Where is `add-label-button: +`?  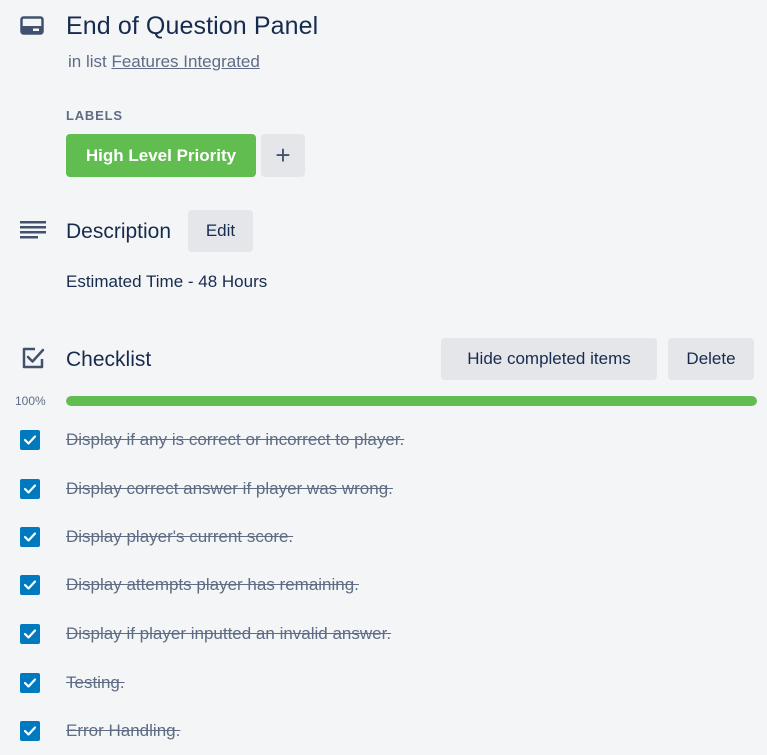
add-label-button: + is located at coordinates (283, 155).